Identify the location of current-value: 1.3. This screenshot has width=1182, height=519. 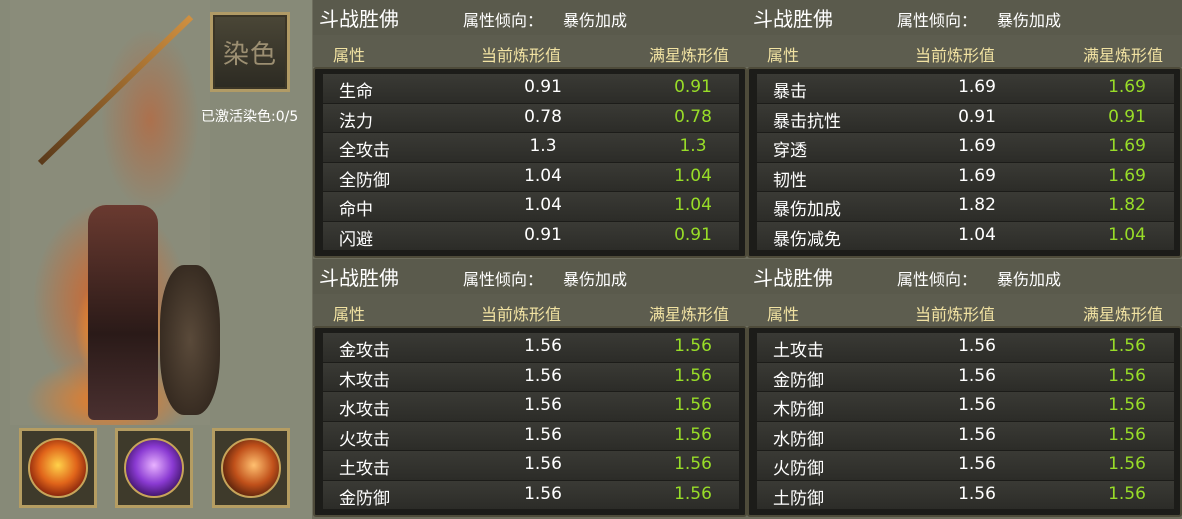
(543, 146).